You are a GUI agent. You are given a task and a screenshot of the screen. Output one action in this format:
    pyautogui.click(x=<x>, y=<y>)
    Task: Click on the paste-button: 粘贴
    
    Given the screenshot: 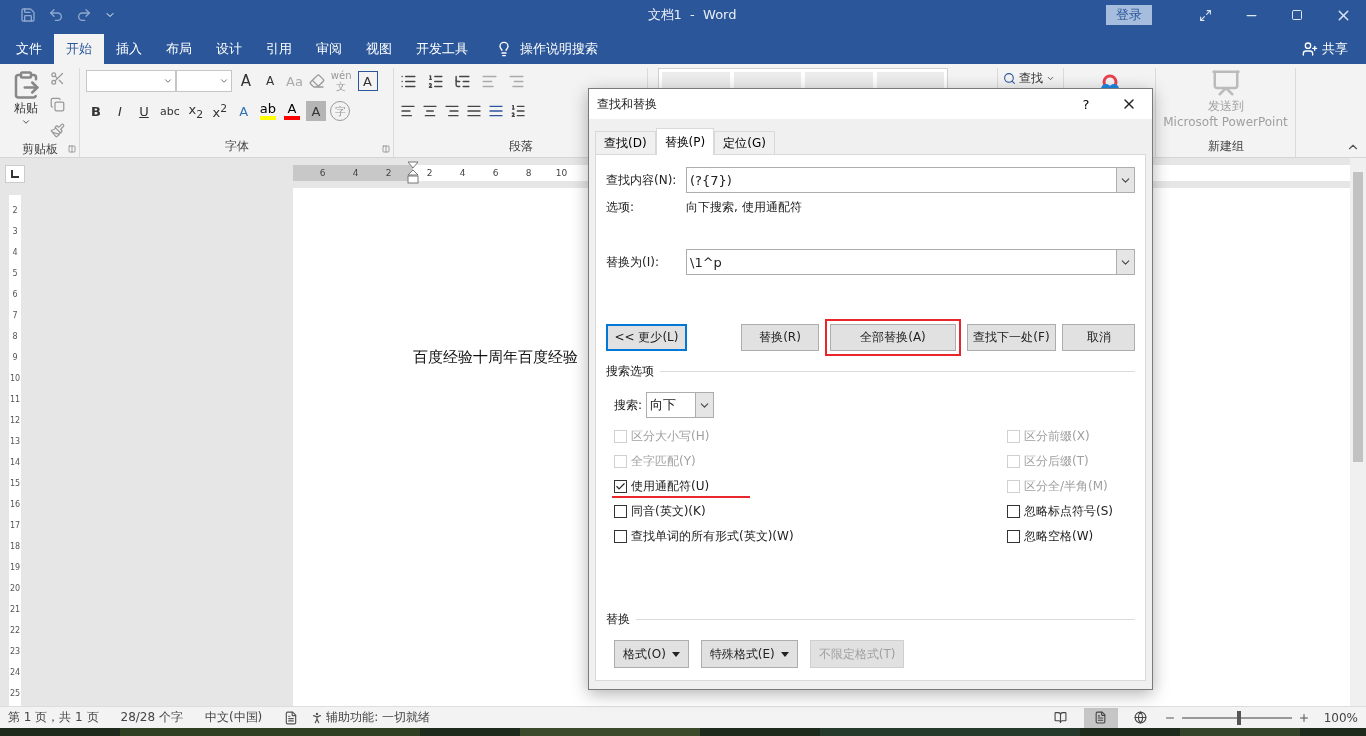 What is the action you would take?
    pyautogui.click(x=26, y=104)
    